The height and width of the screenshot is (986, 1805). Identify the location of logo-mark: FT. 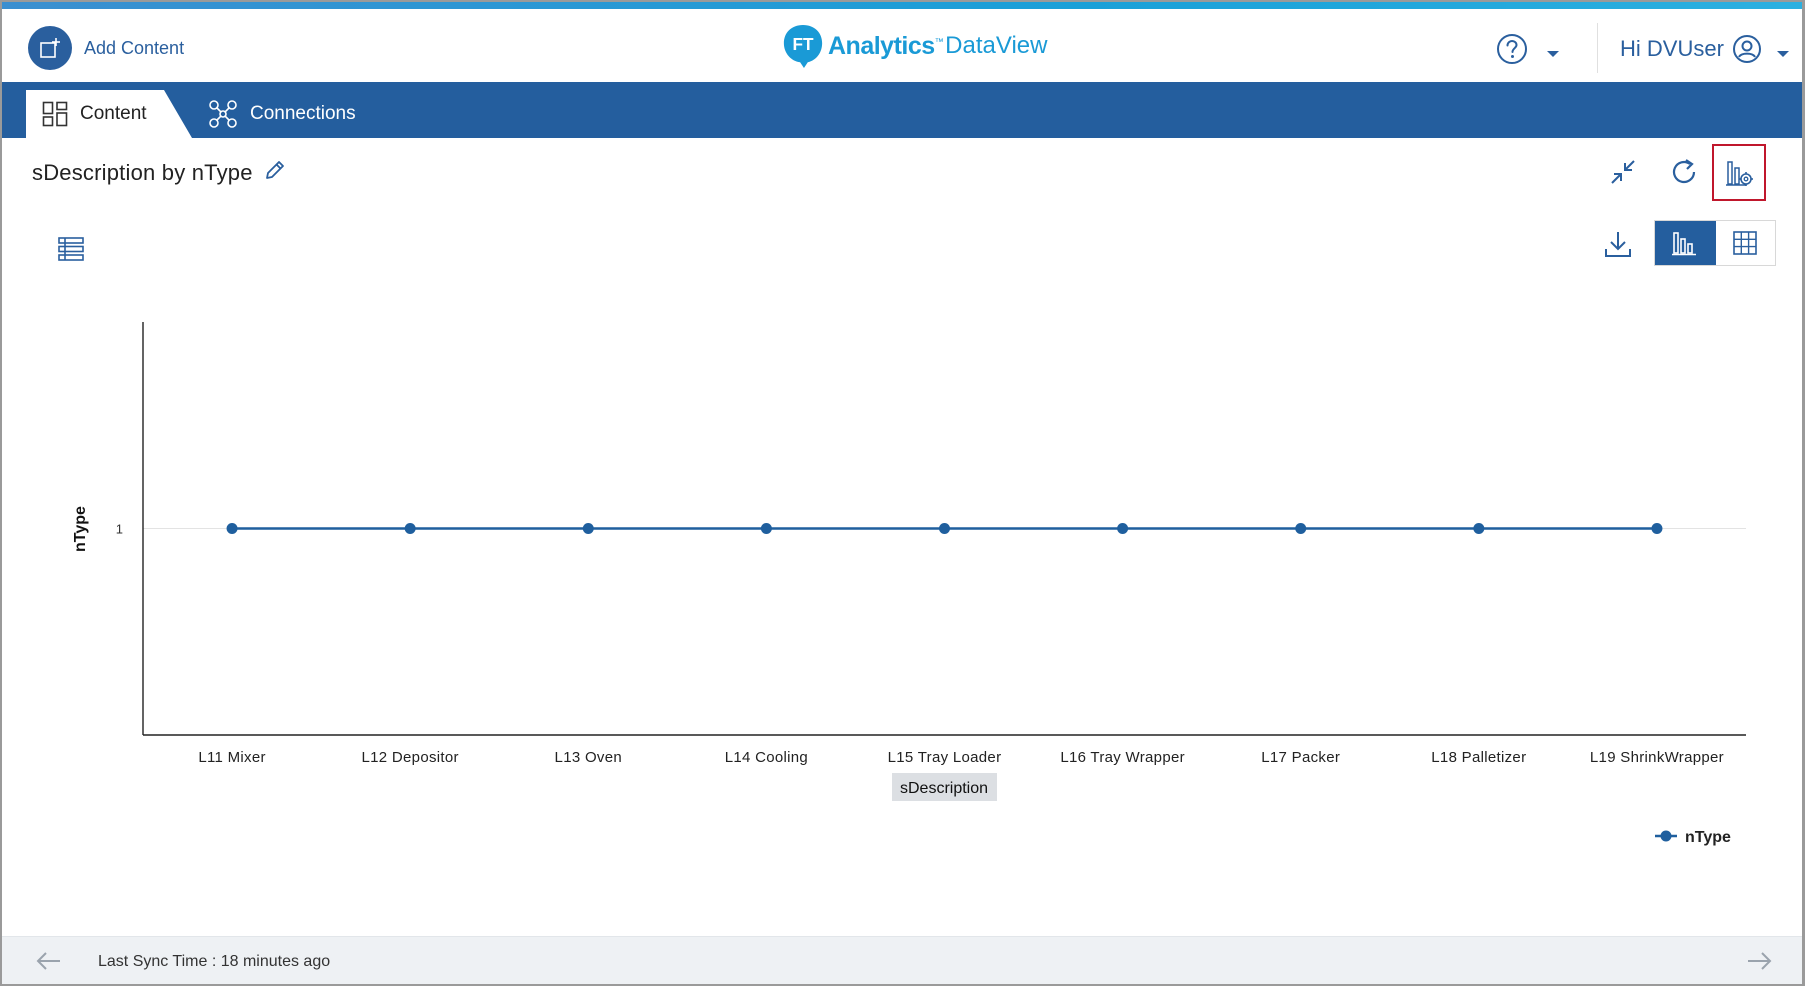
(803, 44).